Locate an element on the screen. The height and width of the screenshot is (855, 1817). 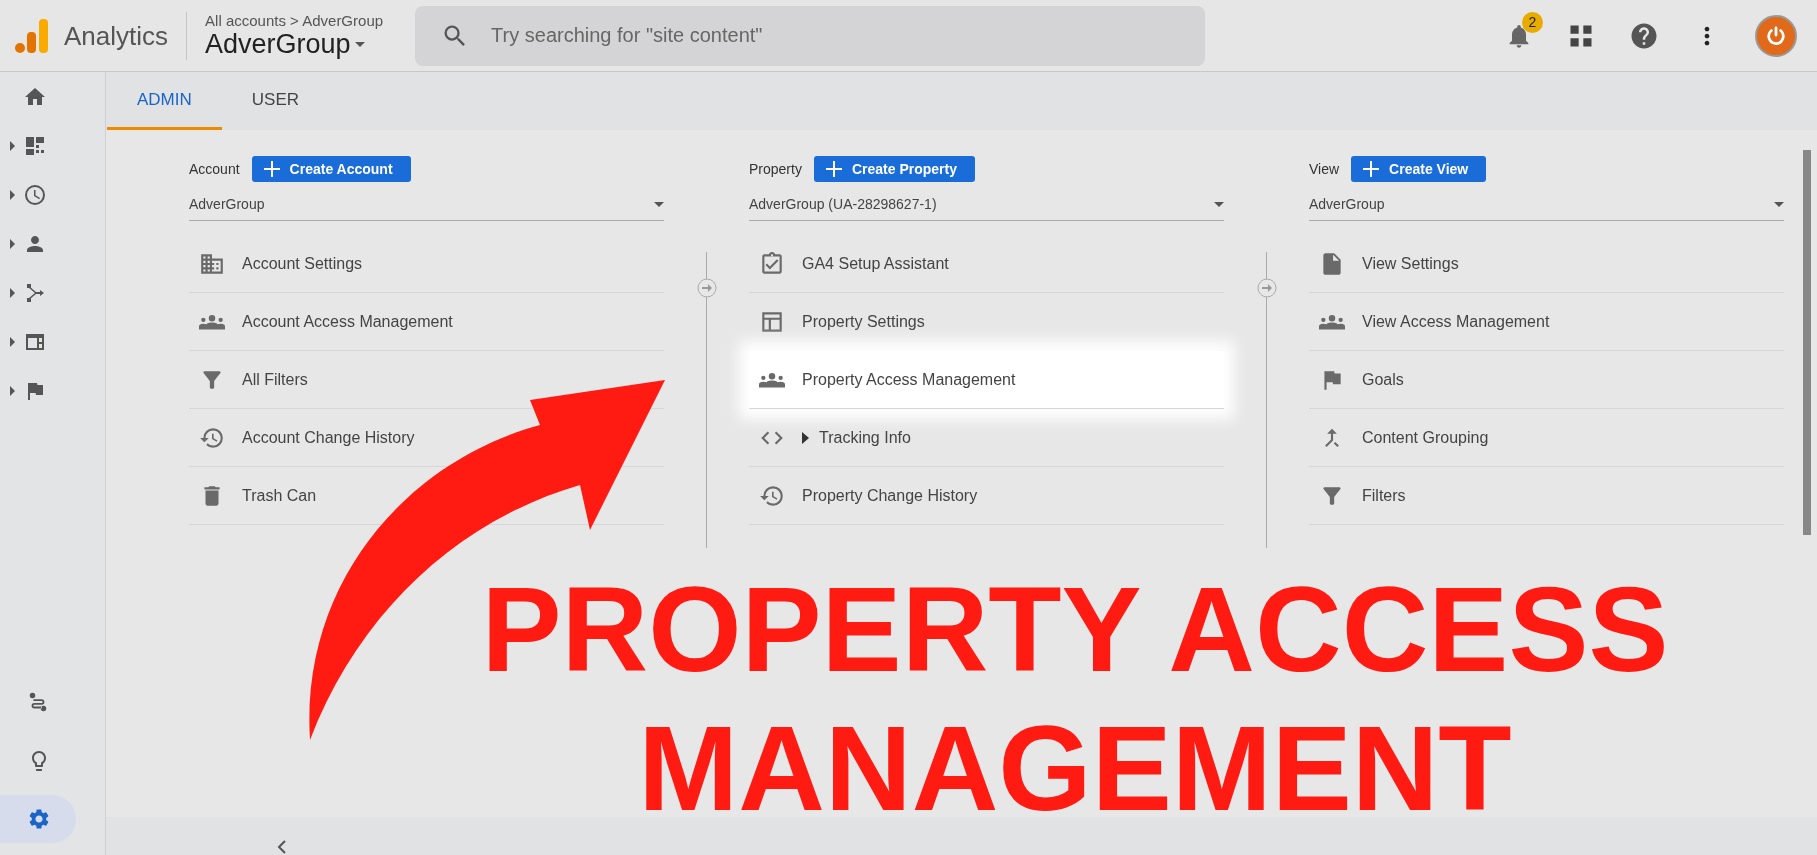
settings-icon is located at coordinates (39, 819).